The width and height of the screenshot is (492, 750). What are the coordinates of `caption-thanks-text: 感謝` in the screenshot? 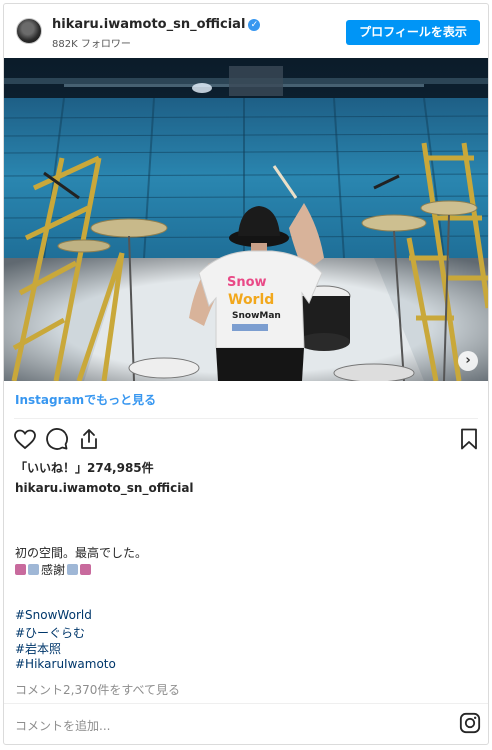 It's located at (53, 570).